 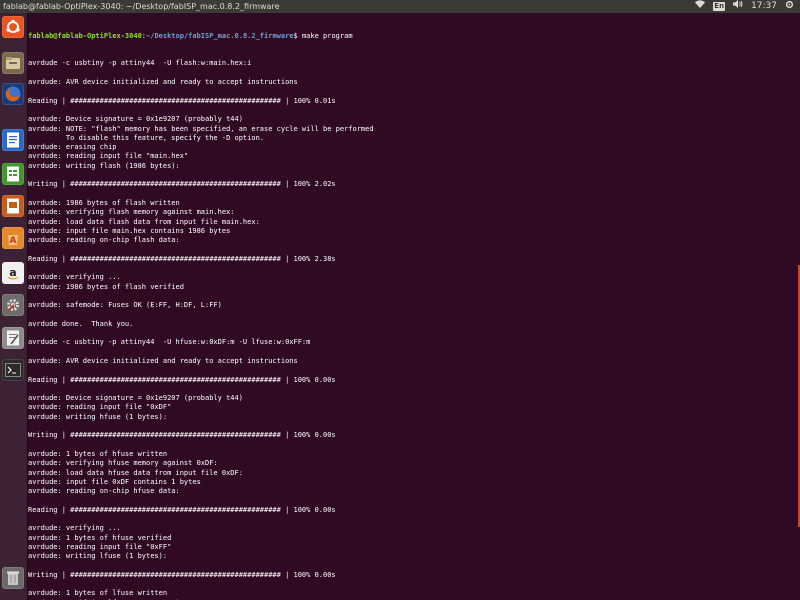 I want to click on svg-text: A, so click(x=13, y=241).